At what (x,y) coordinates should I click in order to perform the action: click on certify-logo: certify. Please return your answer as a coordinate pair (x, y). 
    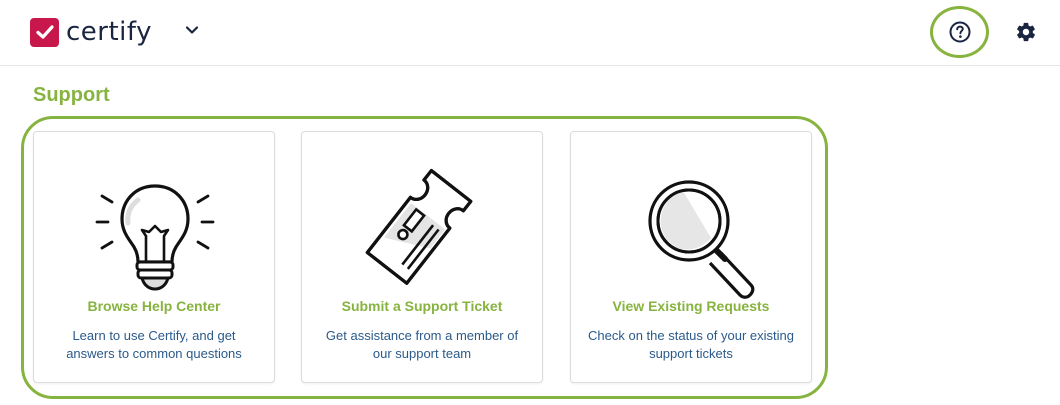
    Looking at the image, I should click on (91, 32).